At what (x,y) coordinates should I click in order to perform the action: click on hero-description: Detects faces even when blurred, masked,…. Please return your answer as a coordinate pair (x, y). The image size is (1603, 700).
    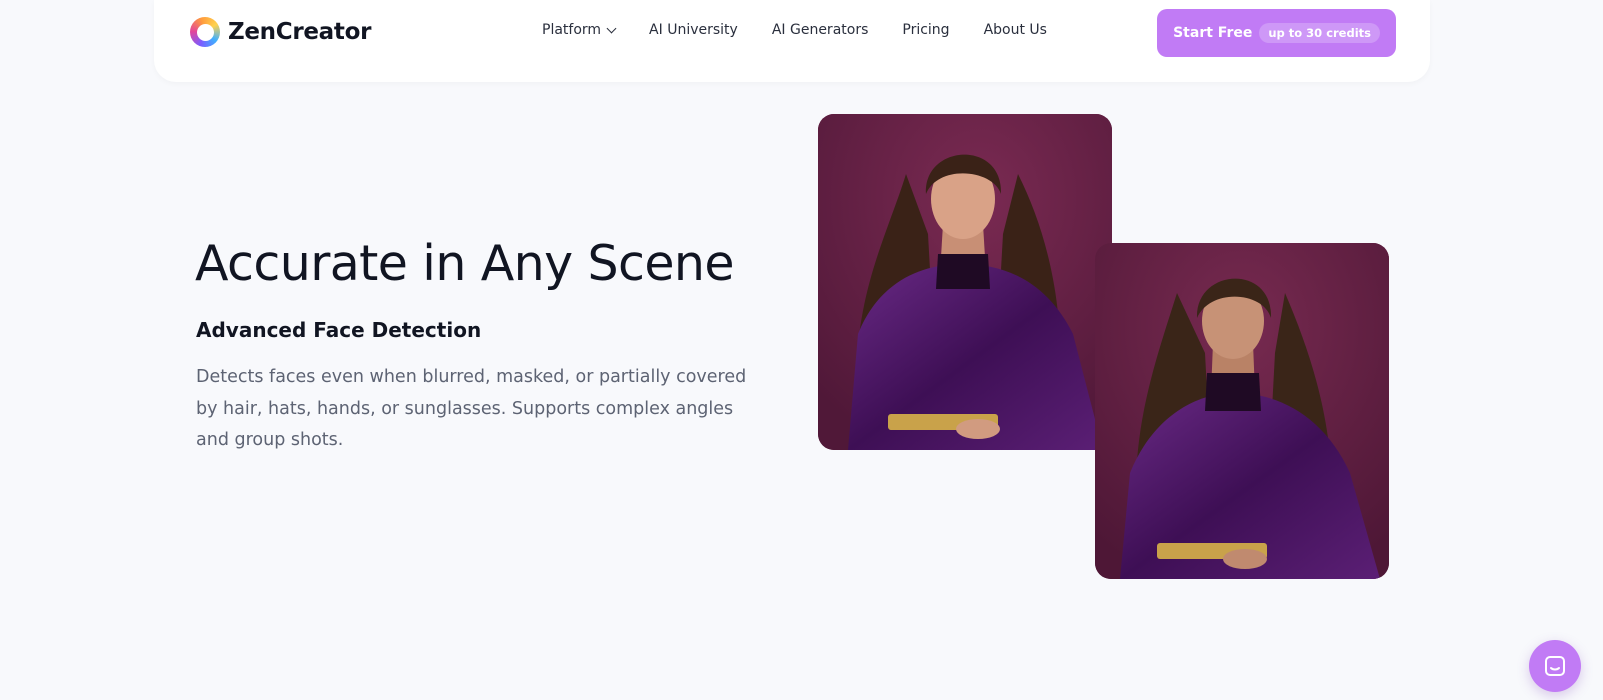
    Looking at the image, I should click on (471, 408).